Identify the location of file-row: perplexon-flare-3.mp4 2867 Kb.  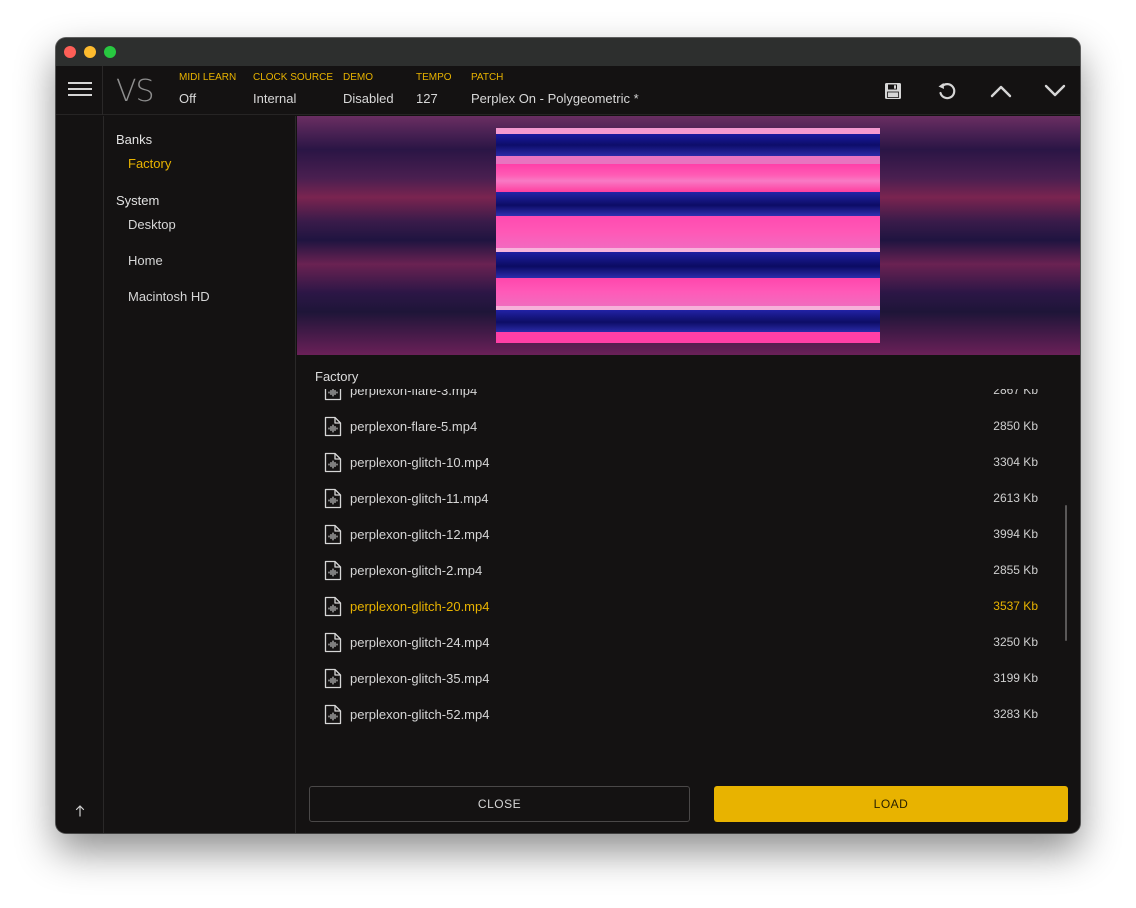
(677, 399).